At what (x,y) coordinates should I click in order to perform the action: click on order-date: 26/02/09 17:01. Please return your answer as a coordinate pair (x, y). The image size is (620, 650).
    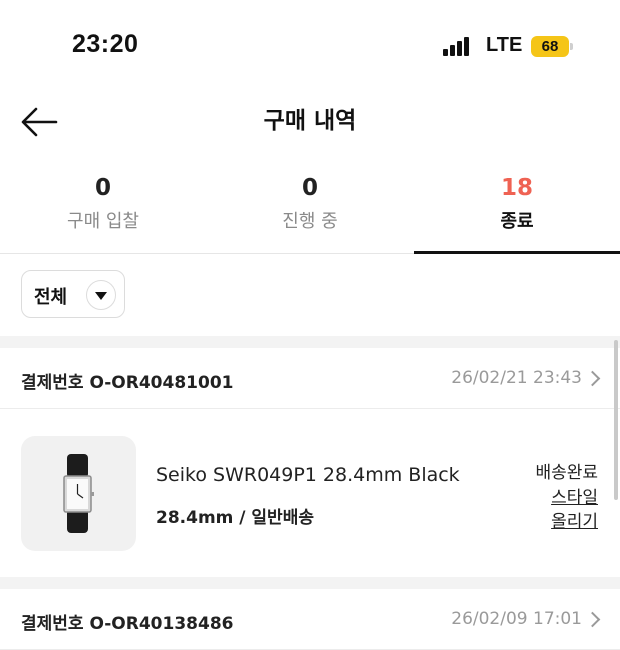
    Looking at the image, I should click on (516, 619).